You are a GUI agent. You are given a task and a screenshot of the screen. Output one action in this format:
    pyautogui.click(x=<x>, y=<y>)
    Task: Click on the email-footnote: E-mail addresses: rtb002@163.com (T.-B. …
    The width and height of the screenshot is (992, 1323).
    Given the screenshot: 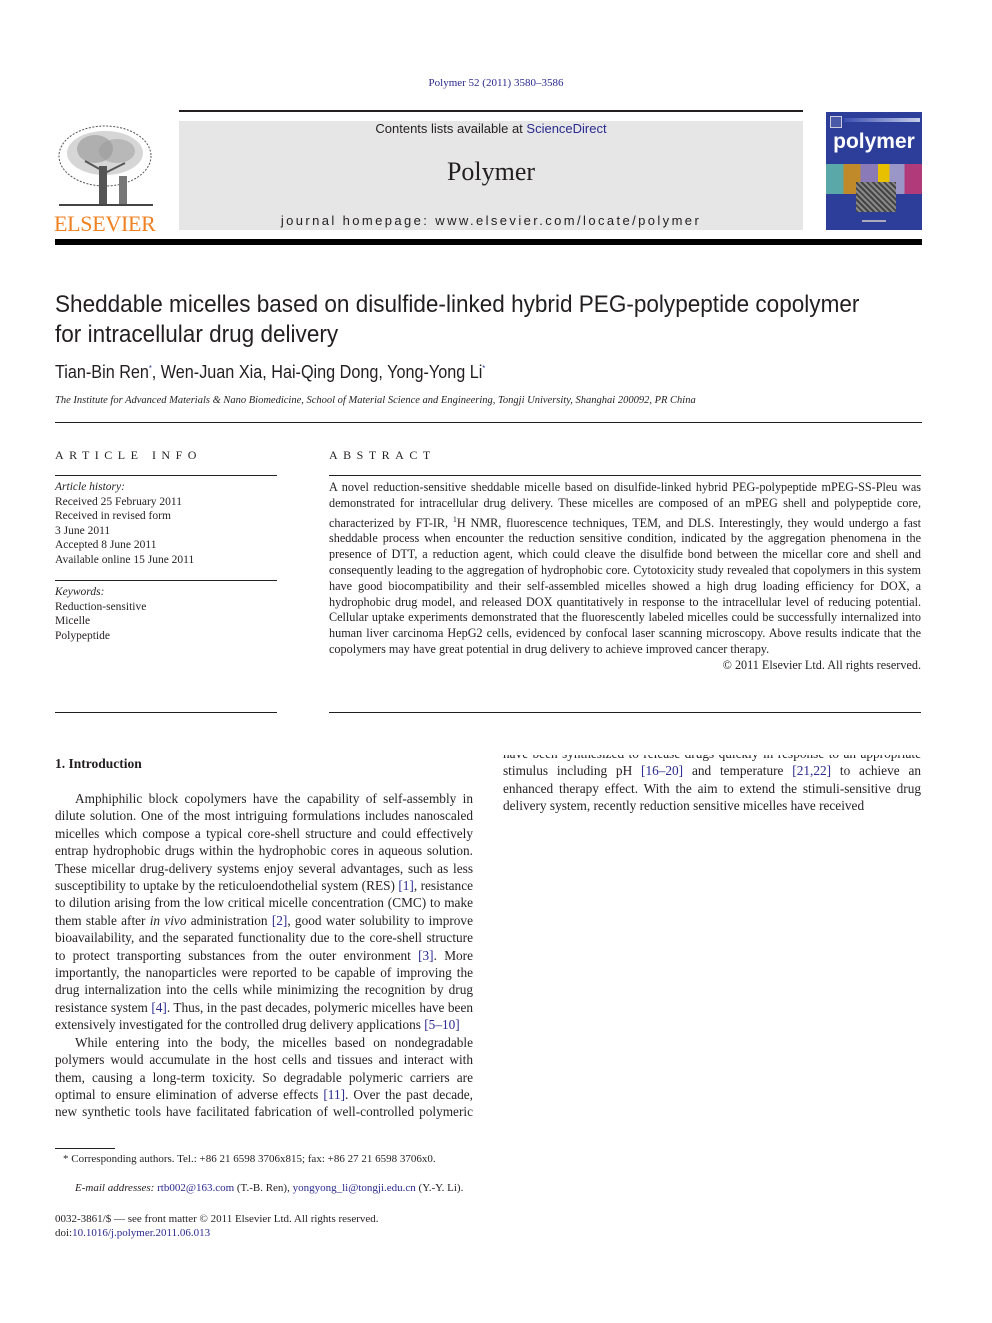 What is the action you would take?
    pyautogui.click(x=275, y=1188)
    